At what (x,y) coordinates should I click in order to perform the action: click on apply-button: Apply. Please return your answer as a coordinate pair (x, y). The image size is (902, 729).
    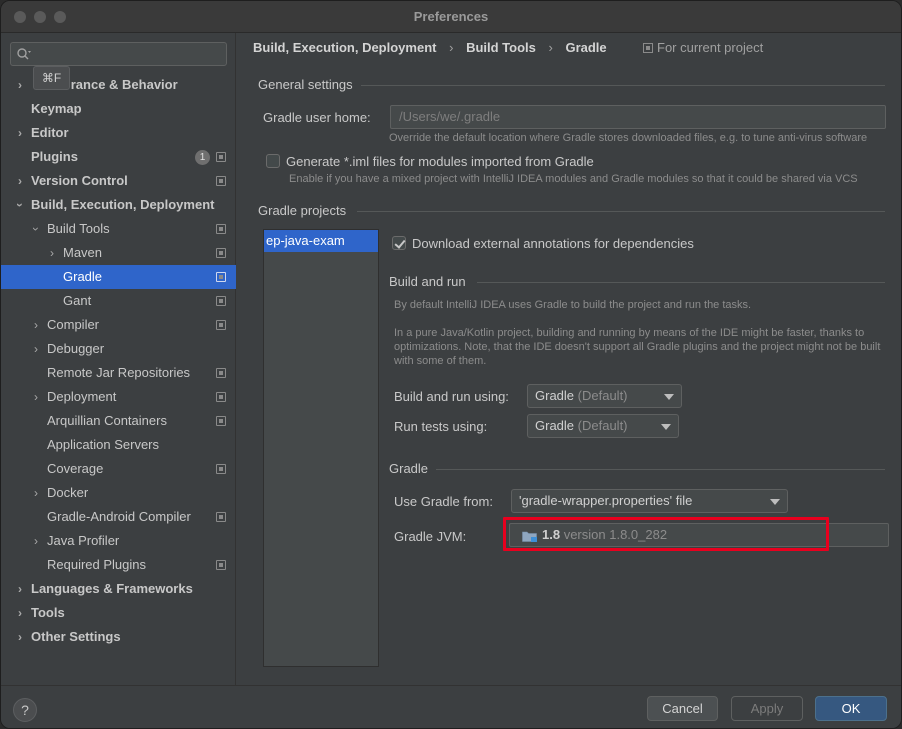
    Looking at the image, I should click on (767, 708).